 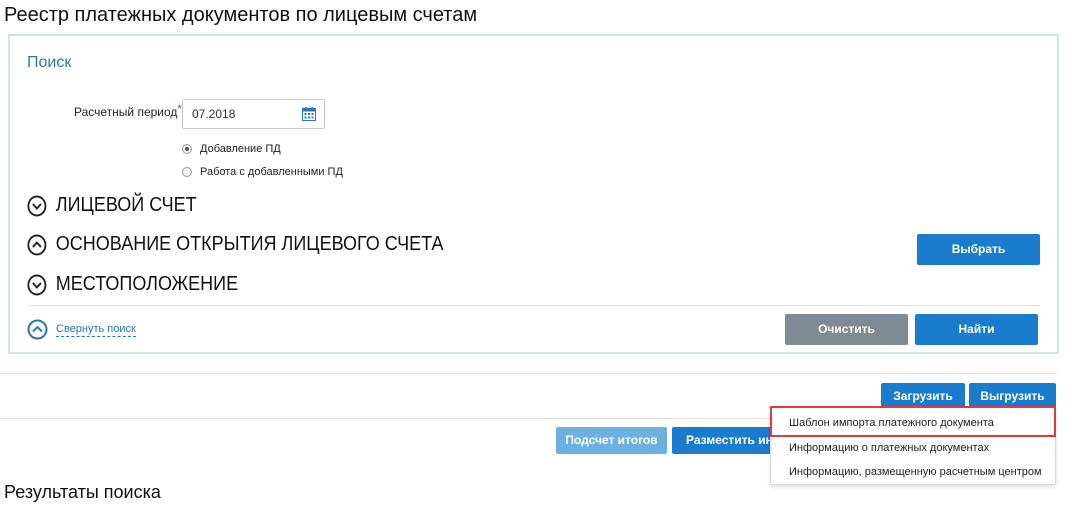 What do you see at coordinates (976, 329) in the screenshot?
I see `find-button: Найти` at bounding box center [976, 329].